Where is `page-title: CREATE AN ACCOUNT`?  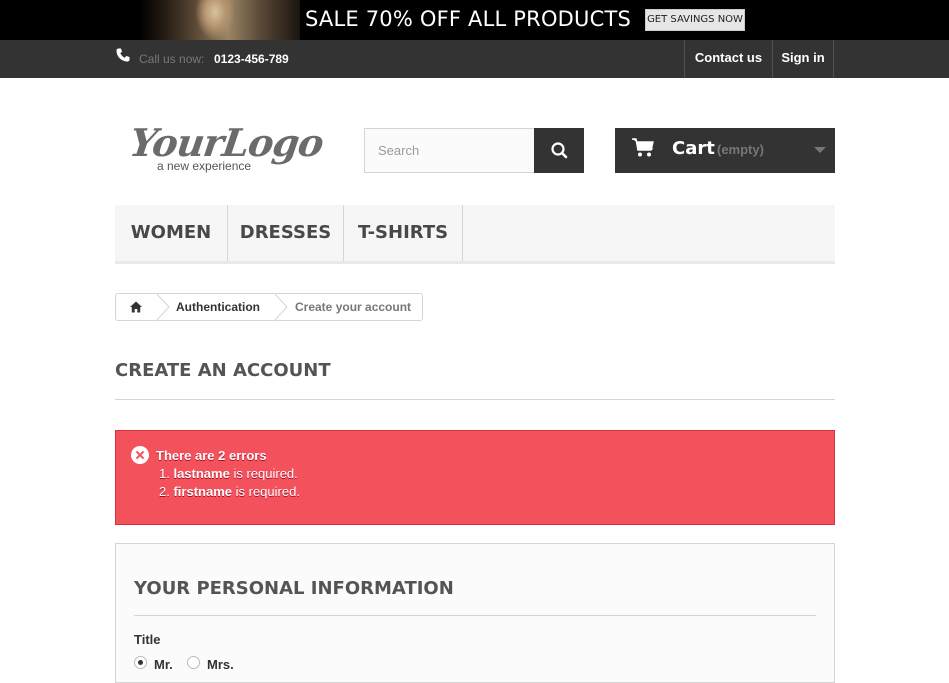
page-title: CREATE AN ACCOUNT is located at coordinates (223, 370).